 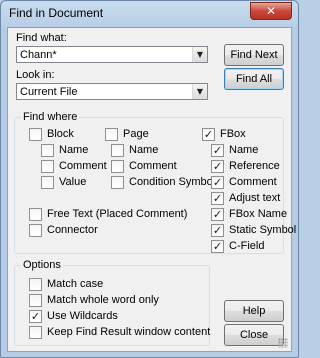 What do you see at coordinates (117, 214) in the screenshot?
I see `checkbox-label: Free Text (Placed Comment)` at bounding box center [117, 214].